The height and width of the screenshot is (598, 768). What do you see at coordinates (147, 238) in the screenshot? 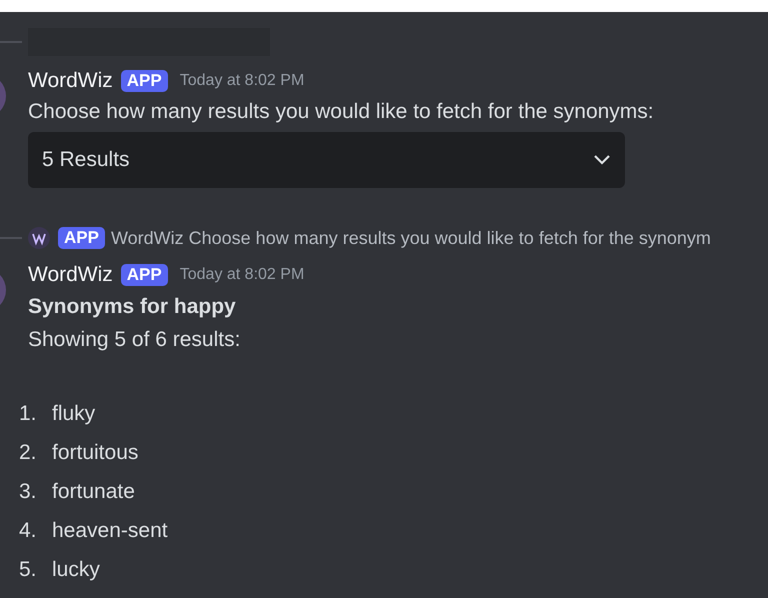
I see `reply-author: WordWiz` at bounding box center [147, 238].